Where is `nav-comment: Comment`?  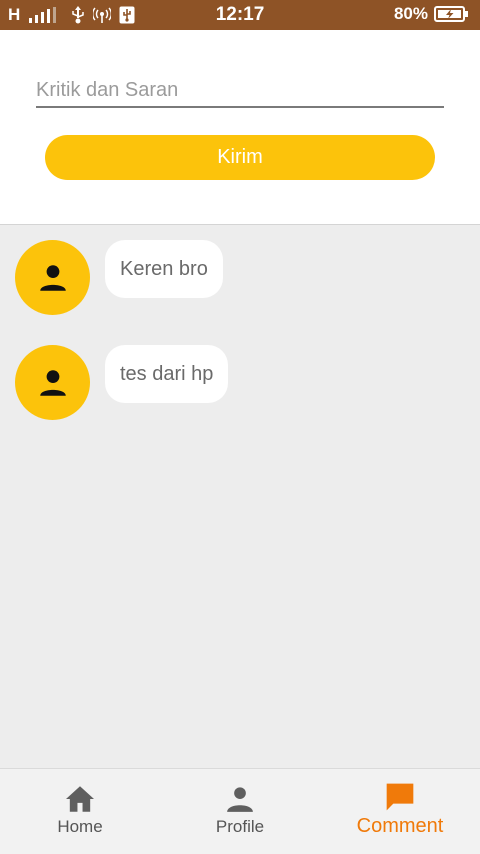
nav-comment: Comment is located at coordinates (400, 811).